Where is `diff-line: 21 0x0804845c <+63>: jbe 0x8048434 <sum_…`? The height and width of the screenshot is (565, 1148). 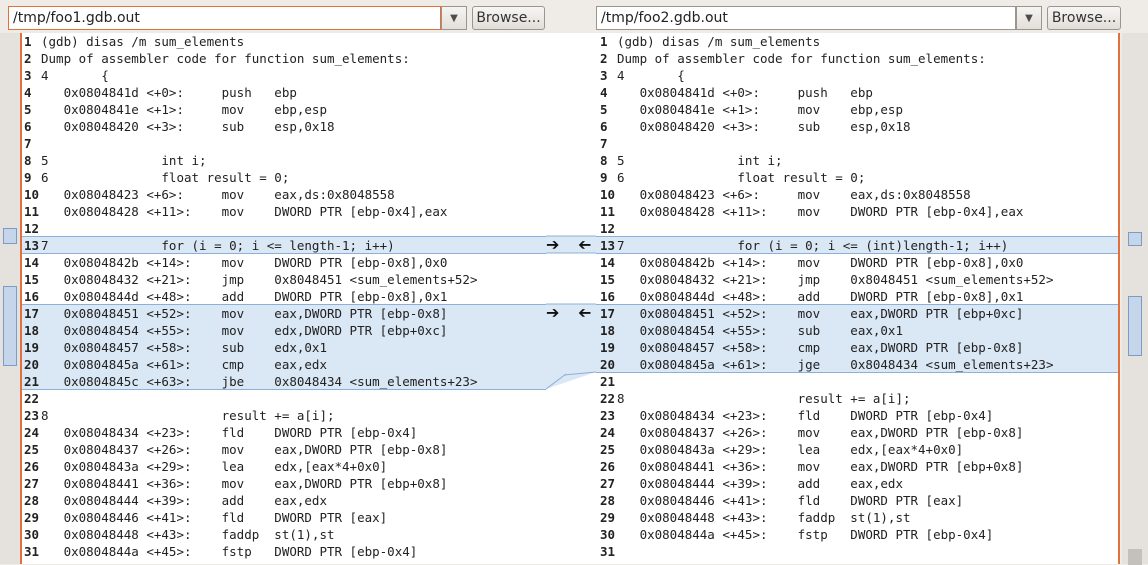
diff-line: 21 0x0804845c <+63>: jbe 0x8048434 <sum_… is located at coordinates (283, 381).